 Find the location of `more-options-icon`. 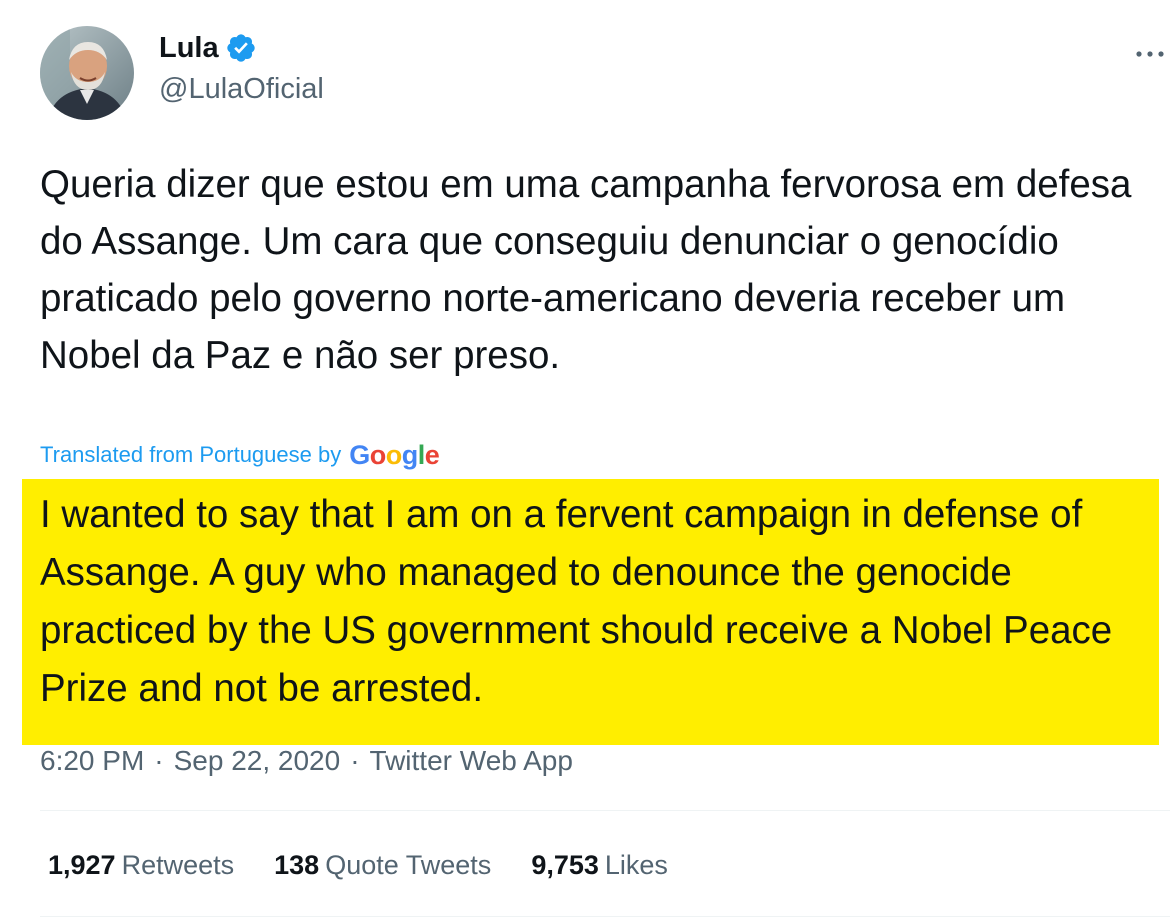

more-options-icon is located at coordinates (1150, 54).